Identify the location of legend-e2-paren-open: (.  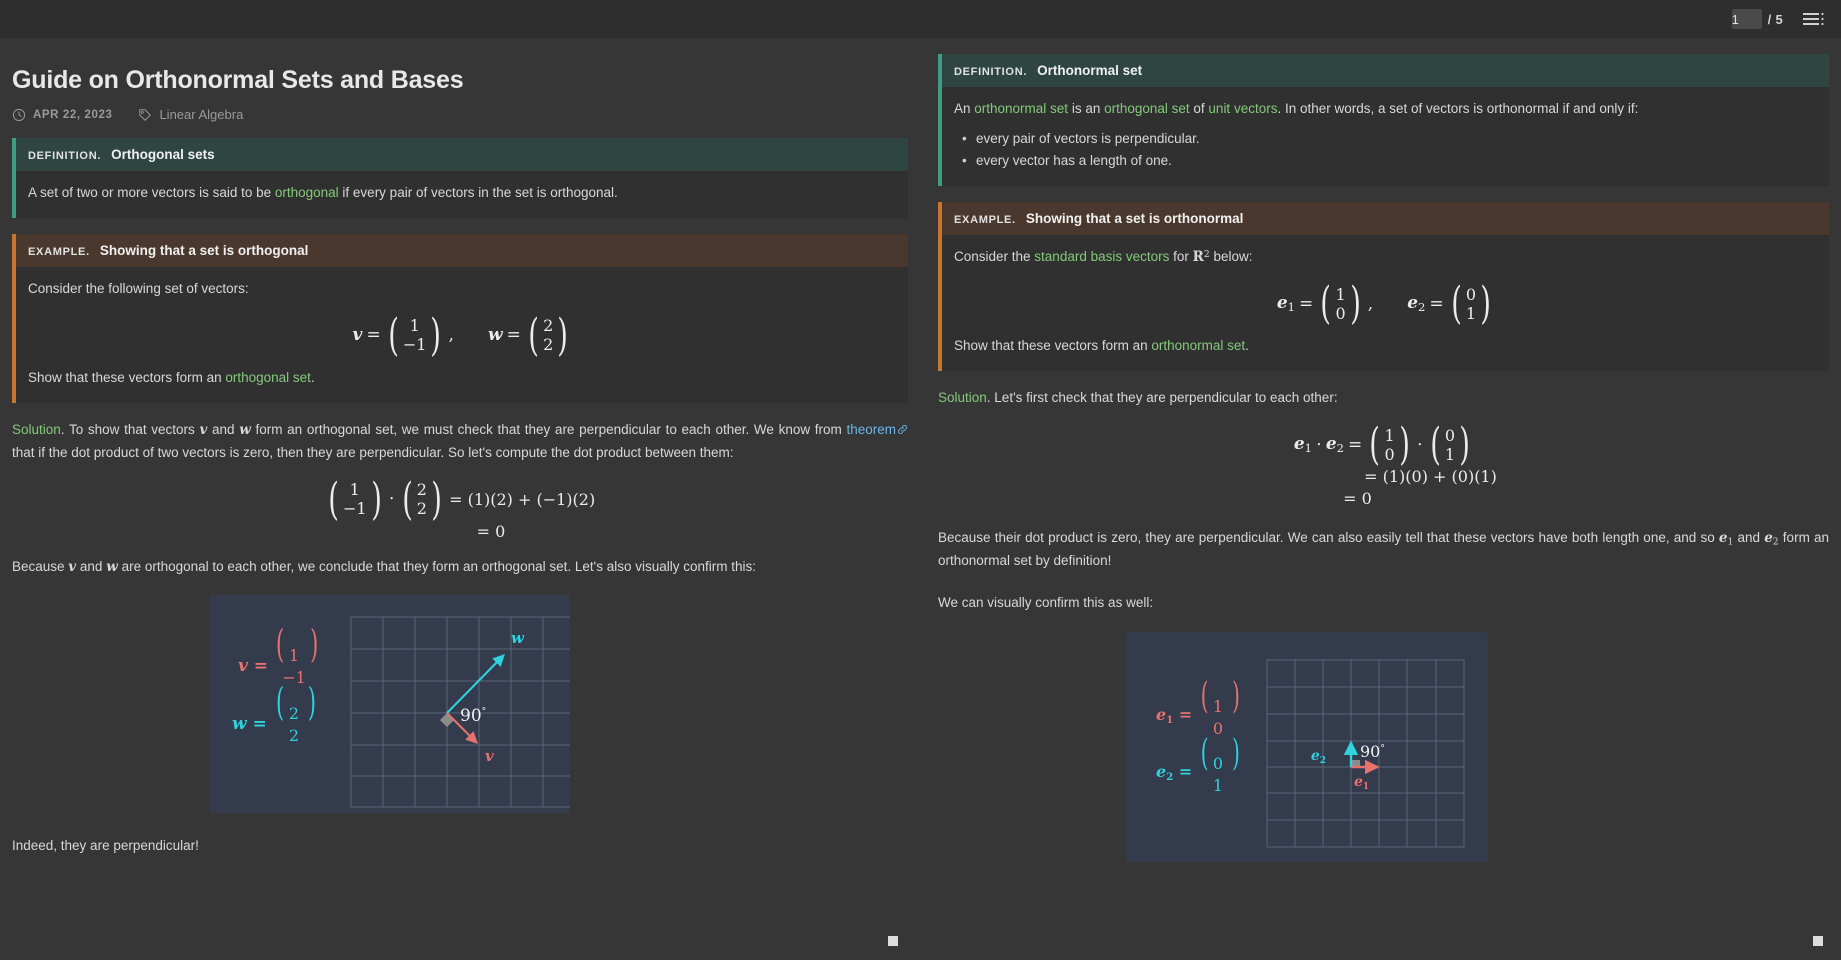
(1205, 753).